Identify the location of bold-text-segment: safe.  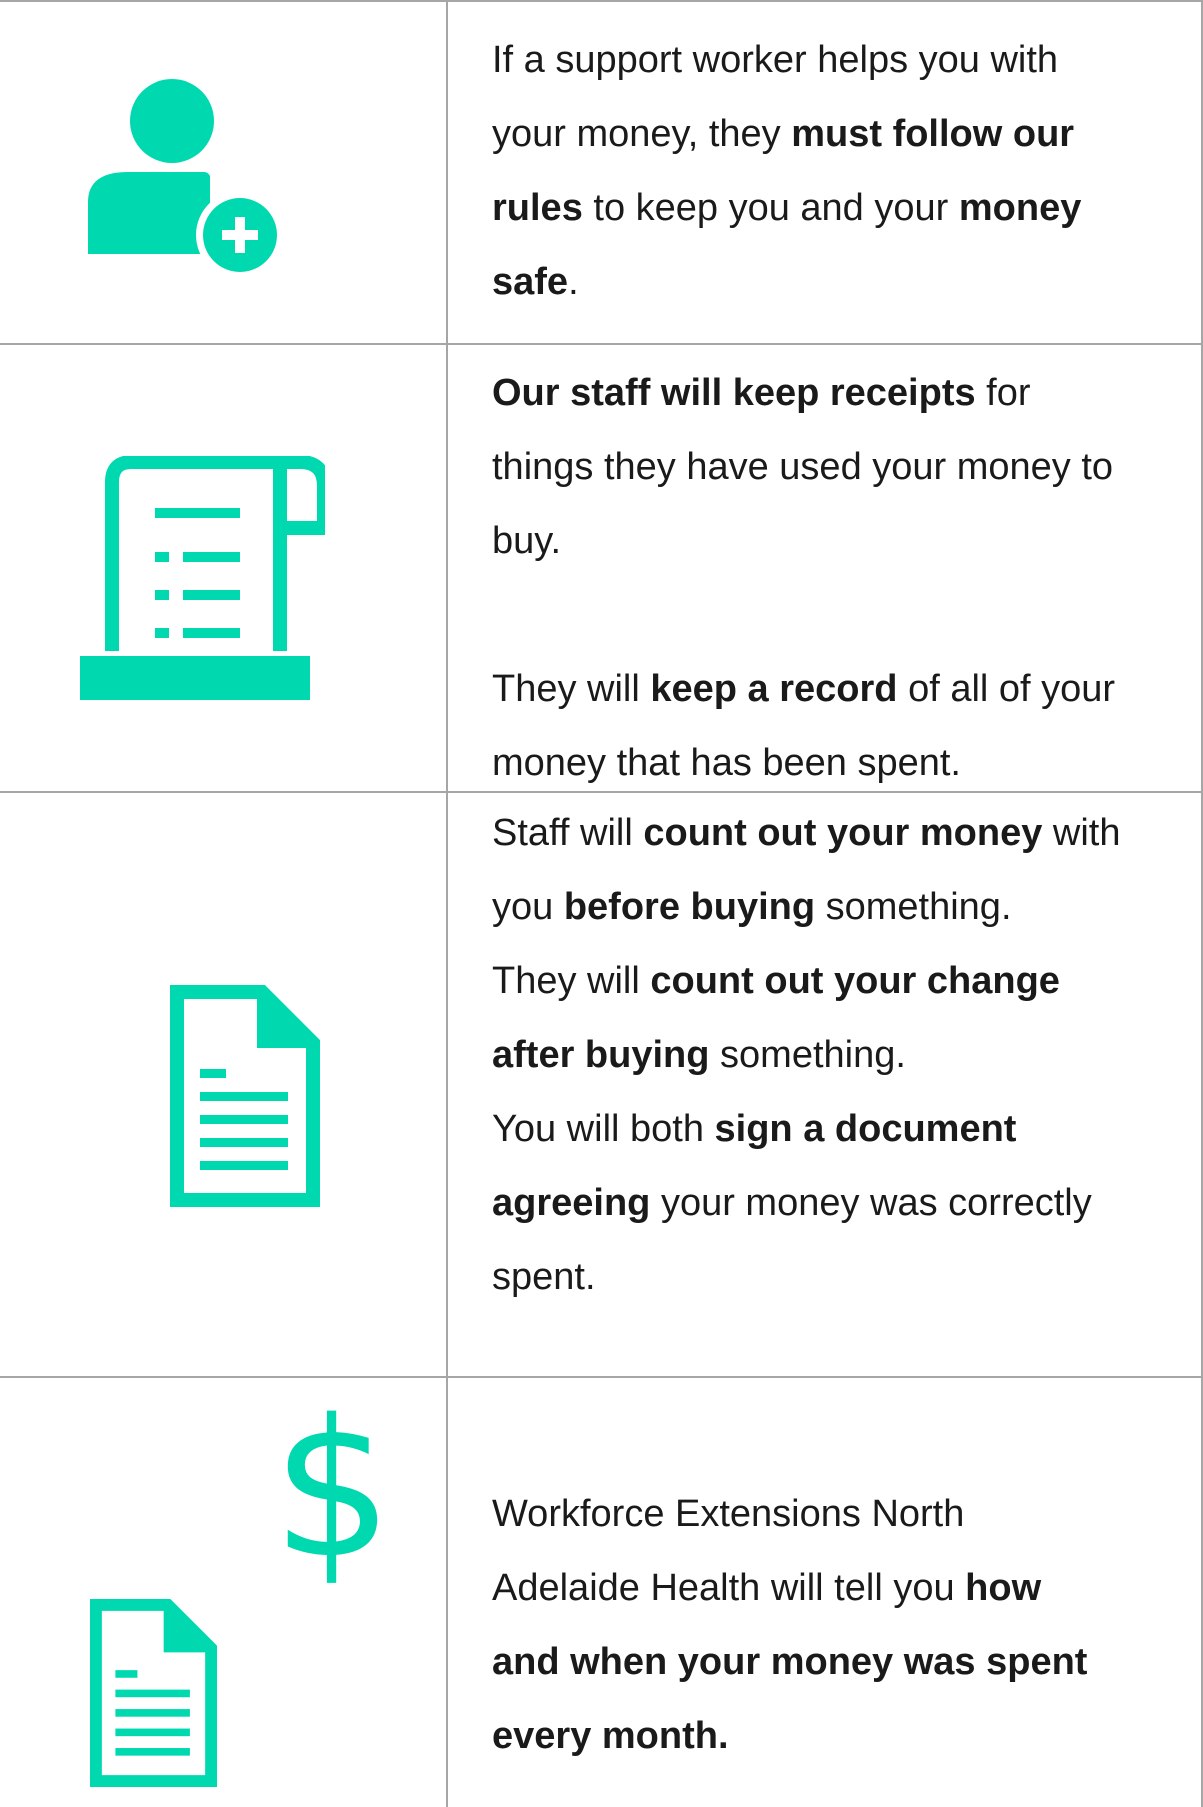
(530, 282).